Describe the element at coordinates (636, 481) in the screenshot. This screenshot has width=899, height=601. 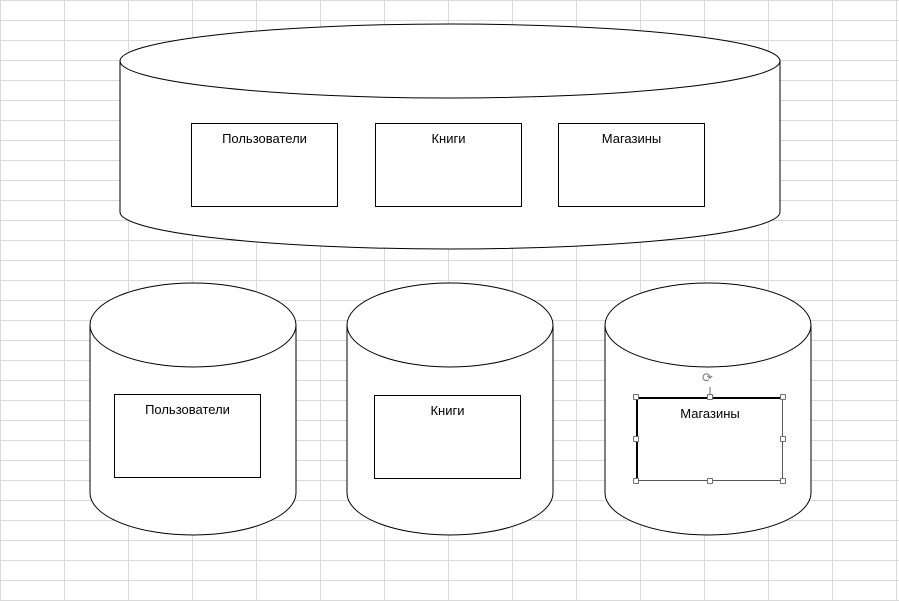
I see `resize-handle-bottom-left` at that location.